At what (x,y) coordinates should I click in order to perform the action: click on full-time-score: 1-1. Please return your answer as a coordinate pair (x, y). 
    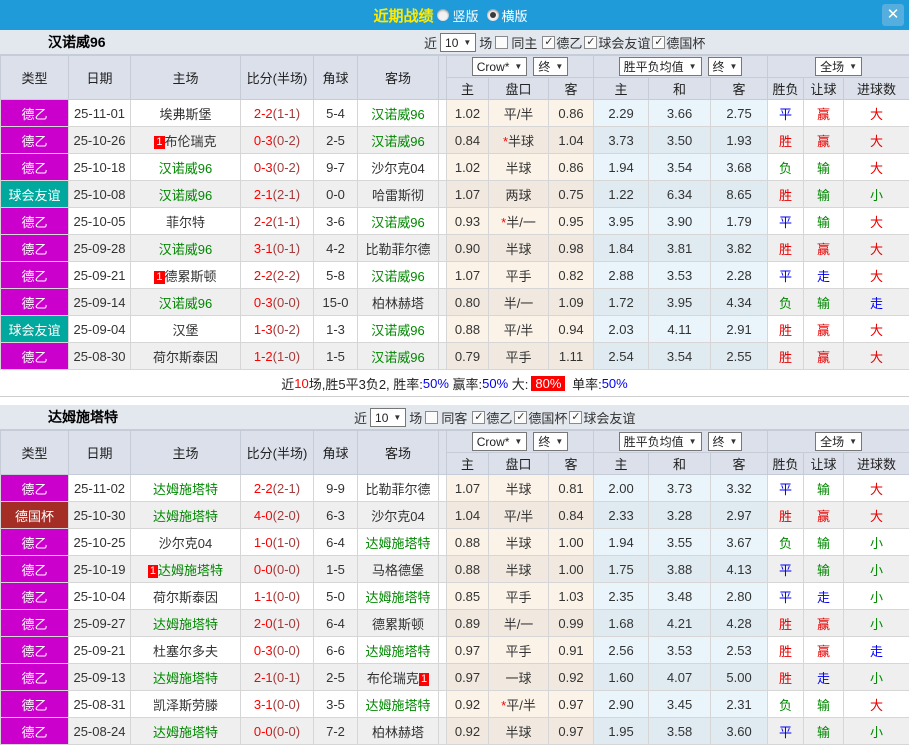
    Looking at the image, I should click on (263, 596).